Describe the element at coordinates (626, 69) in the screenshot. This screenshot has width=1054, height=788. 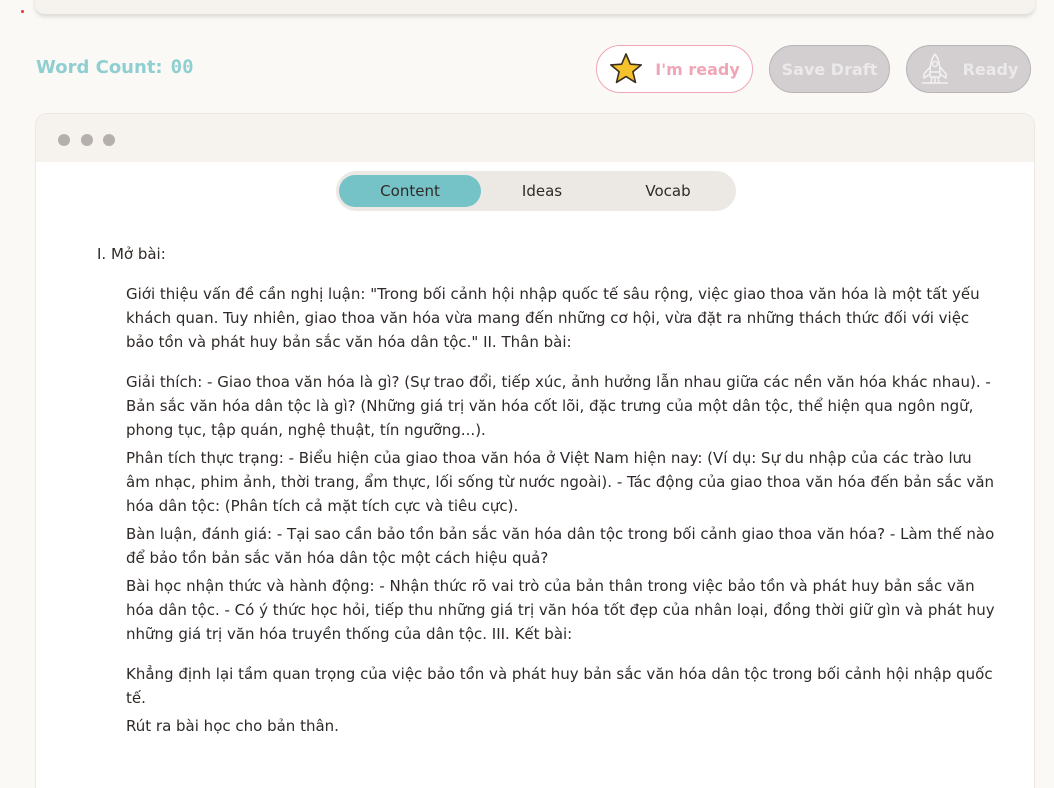
I see `star-icon` at that location.